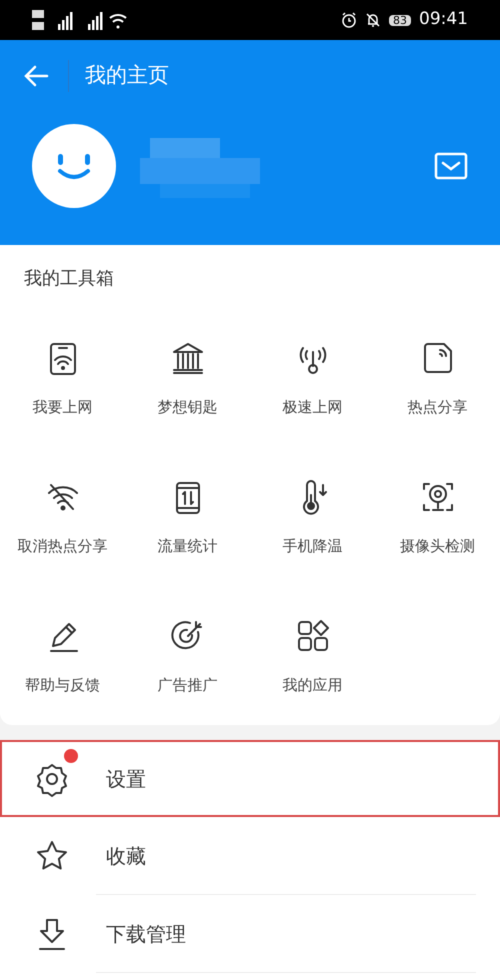 This screenshot has width=500, height=975. Describe the element at coordinates (250, 855) in the screenshot. I see `menu-row: 收藏` at that location.